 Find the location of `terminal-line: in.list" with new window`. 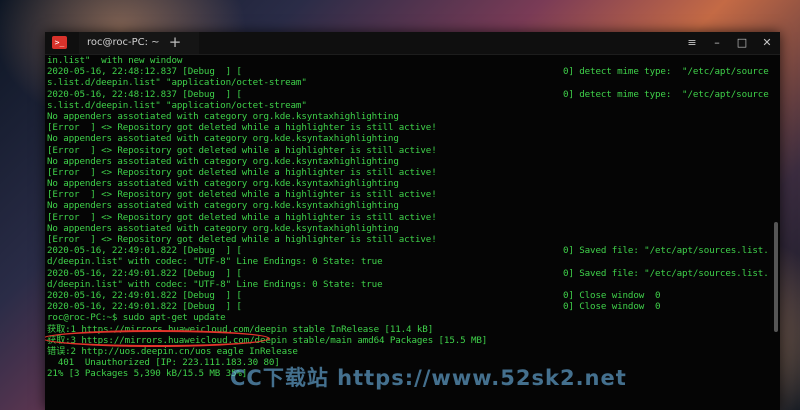

terminal-line: in.list" with new window is located at coordinates (409, 60).